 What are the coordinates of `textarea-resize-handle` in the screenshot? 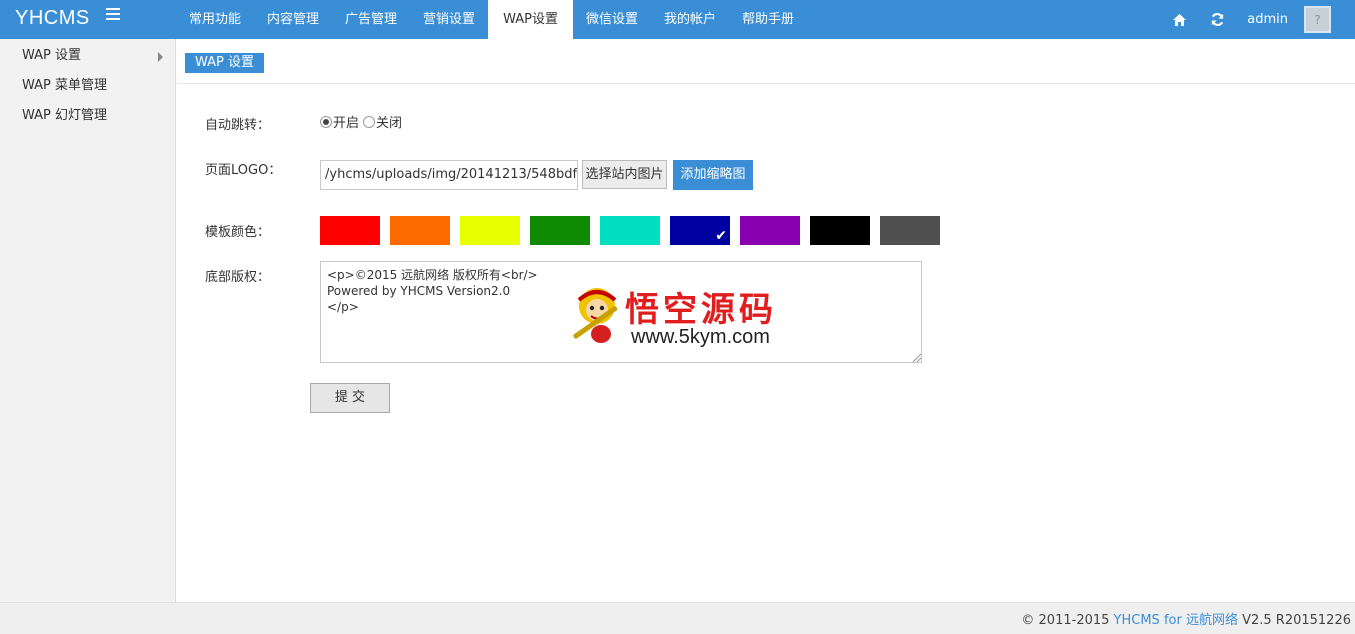 It's located at (917, 358).